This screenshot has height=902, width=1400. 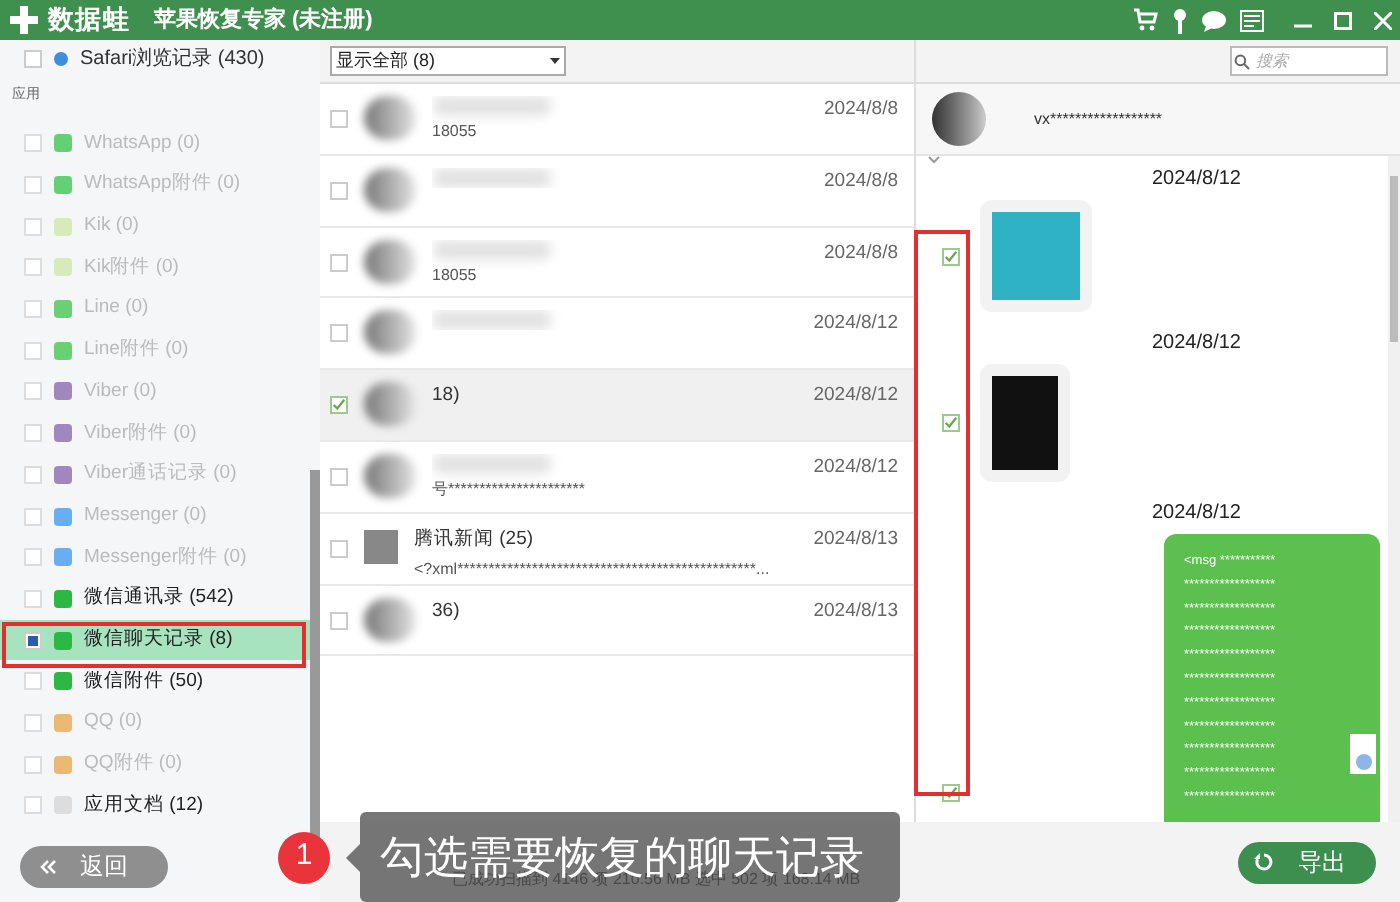 What do you see at coordinates (509, 489) in the screenshot?
I see `message-preview: 号**********************` at bounding box center [509, 489].